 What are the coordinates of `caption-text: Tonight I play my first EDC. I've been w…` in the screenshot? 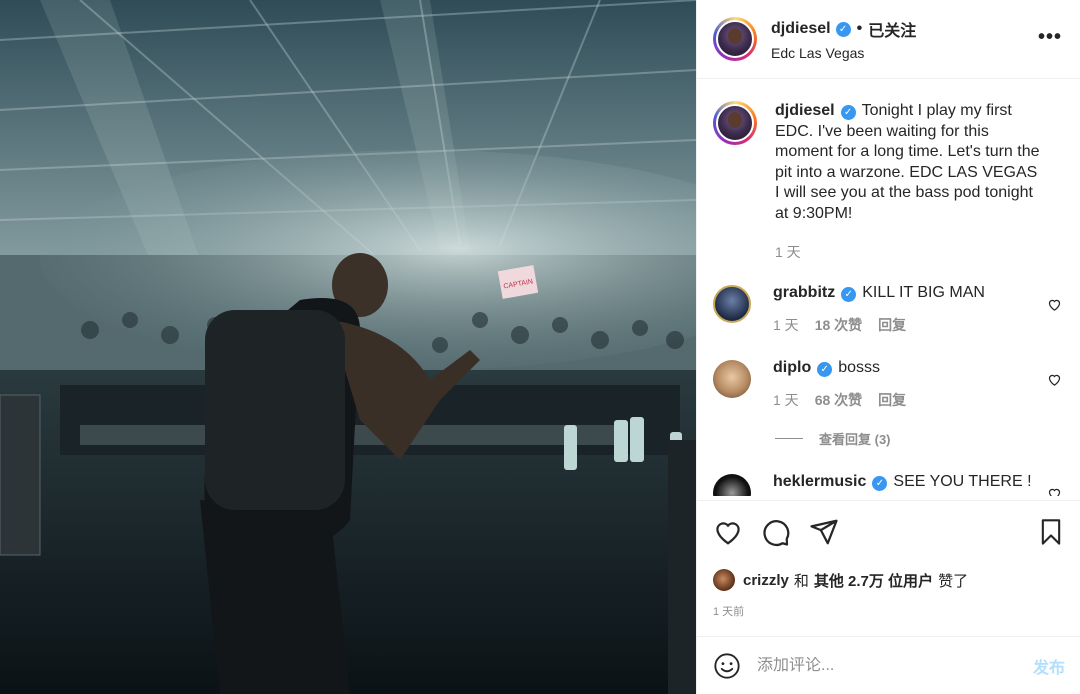 It's located at (907, 162).